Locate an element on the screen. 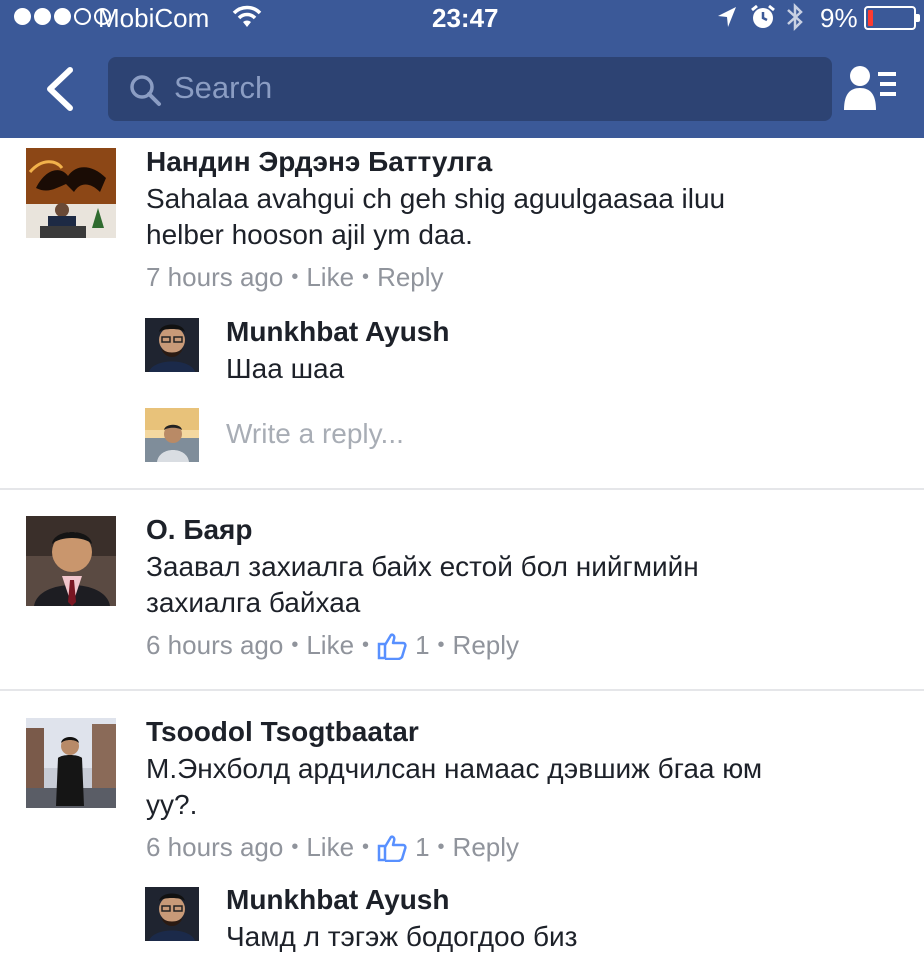 The width and height of the screenshot is (924, 960). app-header: MobiCom 23:47 9% Search is located at coordinates (462, 69).